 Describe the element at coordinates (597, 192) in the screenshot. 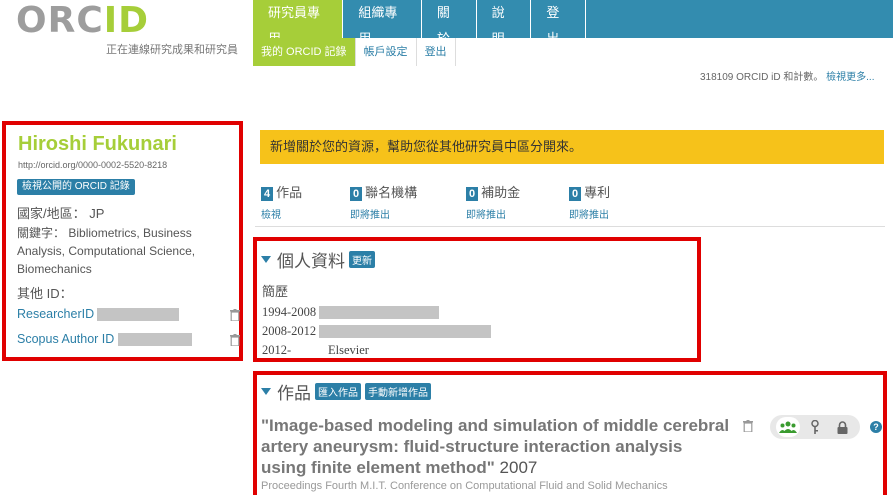

I see `stat-label: 專利` at that location.